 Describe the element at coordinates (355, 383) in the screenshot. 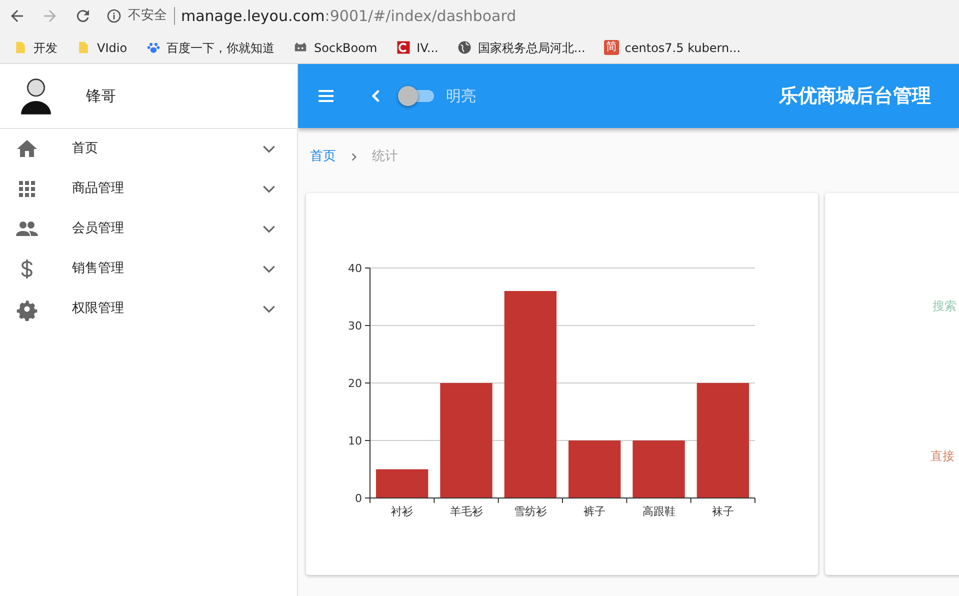

I see `y-tick-label: 20` at that location.